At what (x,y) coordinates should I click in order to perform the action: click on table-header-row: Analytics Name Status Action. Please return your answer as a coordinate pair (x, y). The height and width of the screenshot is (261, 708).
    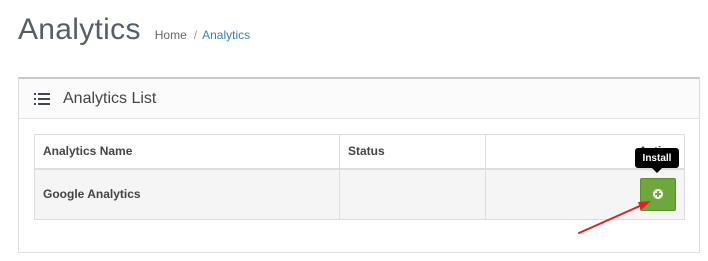
    Looking at the image, I should click on (359, 151).